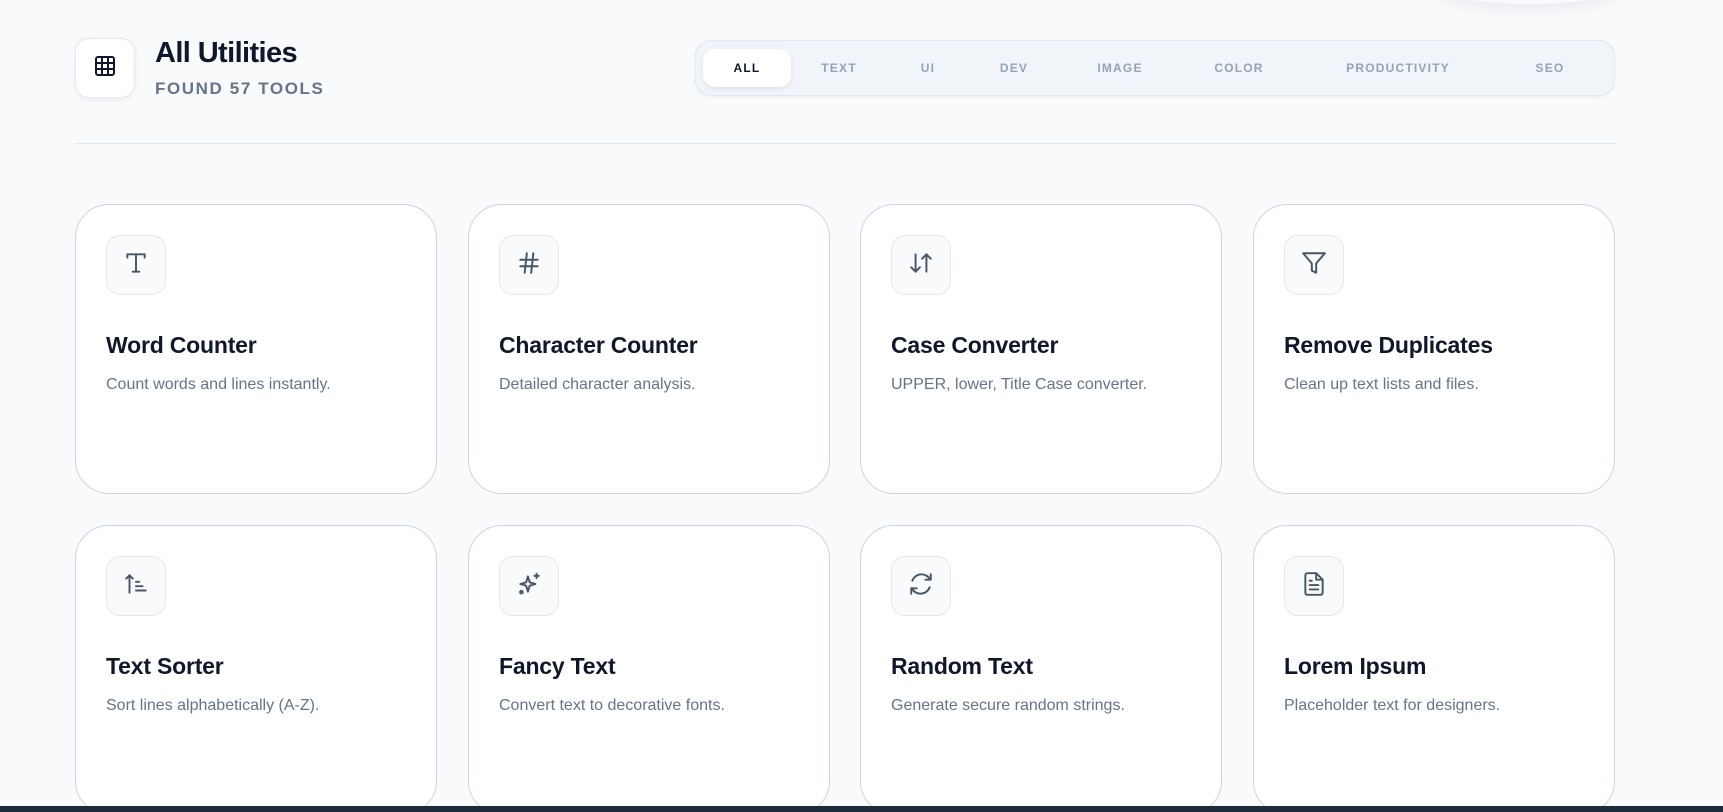  Describe the element at coordinates (1019, 384) in the screenshot. I see `card-description: UPPER, lower, Title Case converter.` at that location.